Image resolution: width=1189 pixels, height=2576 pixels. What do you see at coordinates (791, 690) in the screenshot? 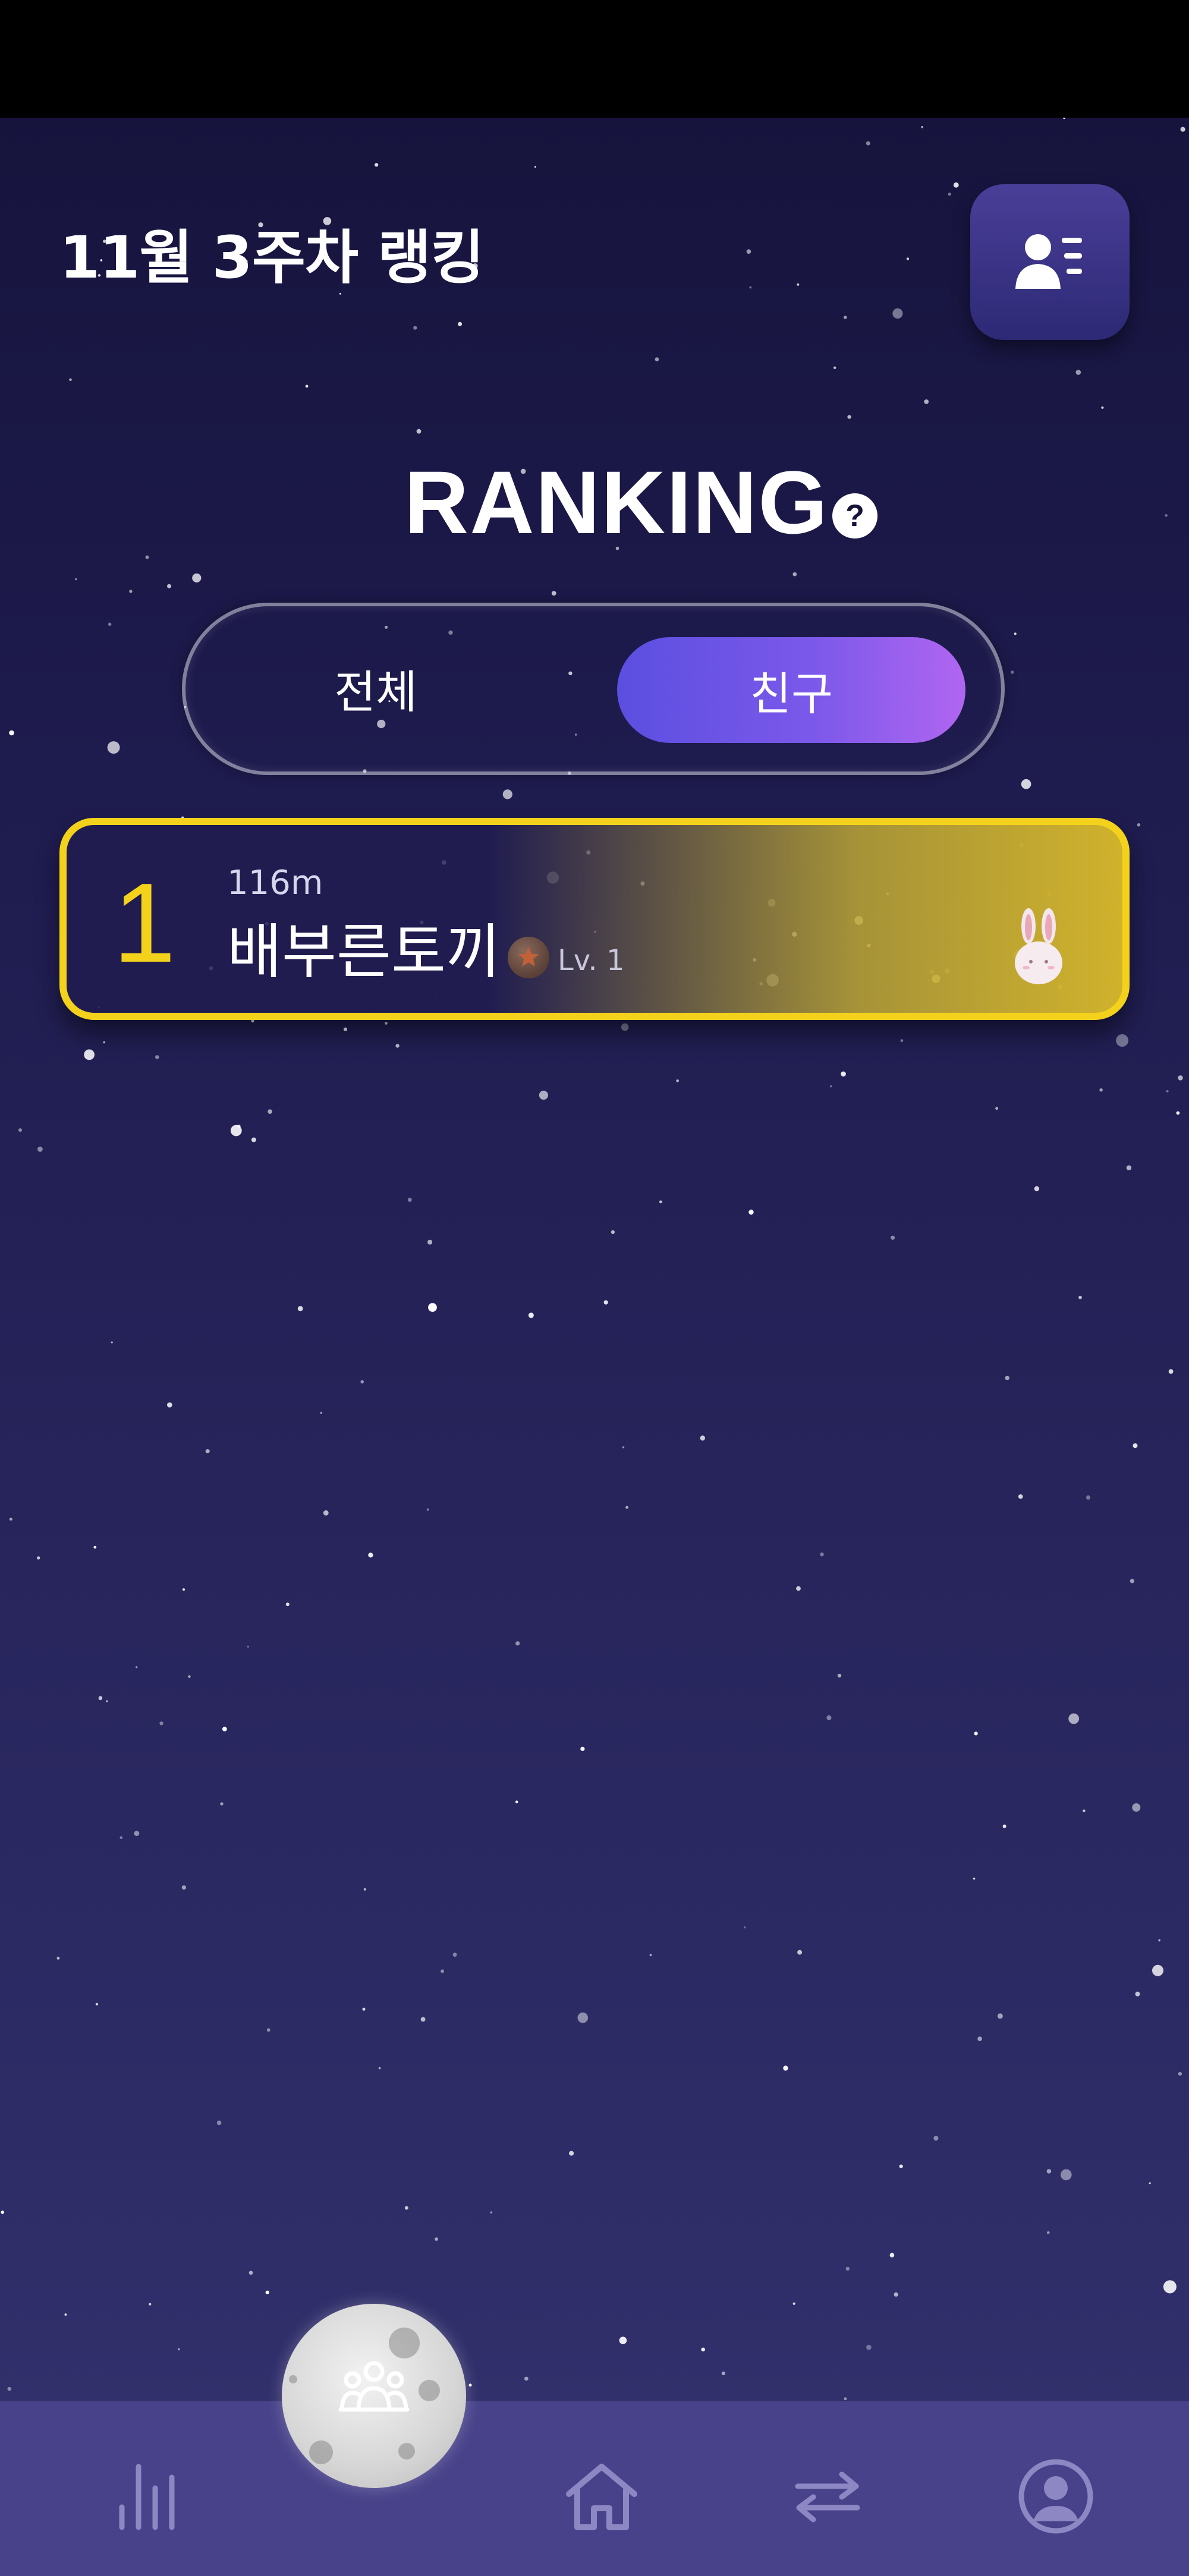
I see `tab-friends: 친구` at bounding box center [791, 690].